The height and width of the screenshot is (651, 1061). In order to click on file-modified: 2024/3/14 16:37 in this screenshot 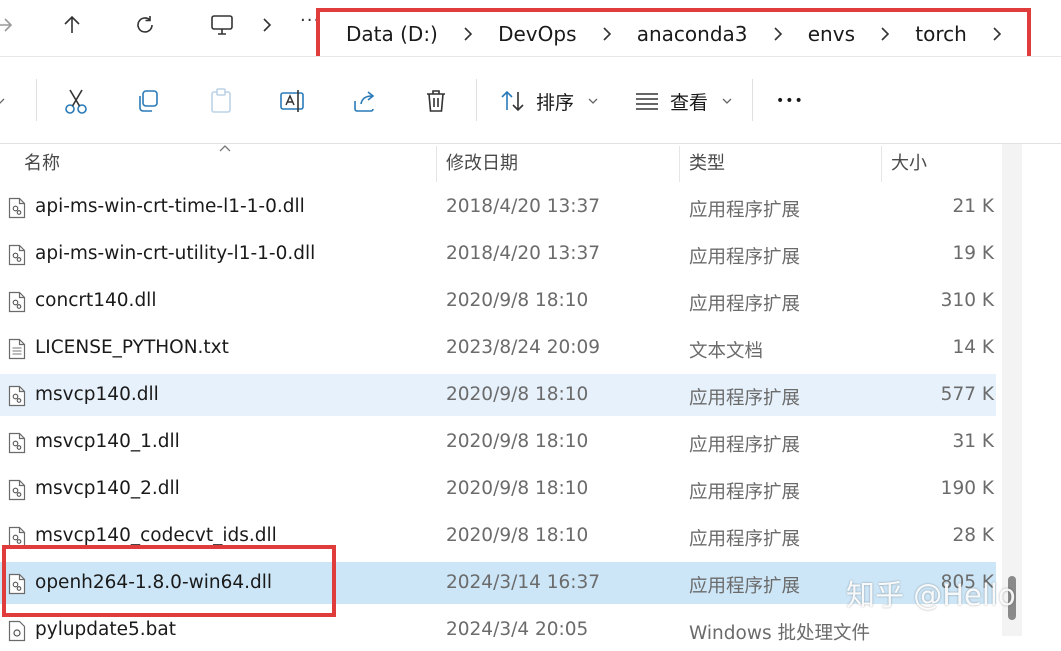, I will do `click(523, 582)`.